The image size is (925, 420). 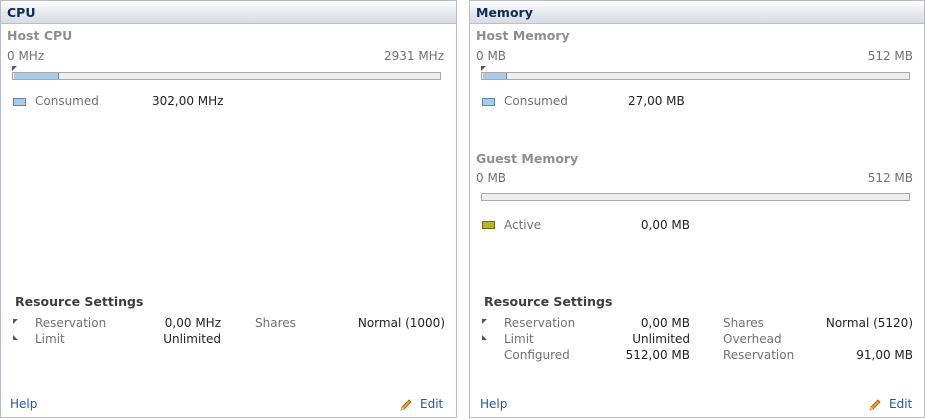 What do you see at coordinates (71, 323) in the screenshot?
I see `cpu-reservation-label: Reservation` at bounding box center [71, 323].